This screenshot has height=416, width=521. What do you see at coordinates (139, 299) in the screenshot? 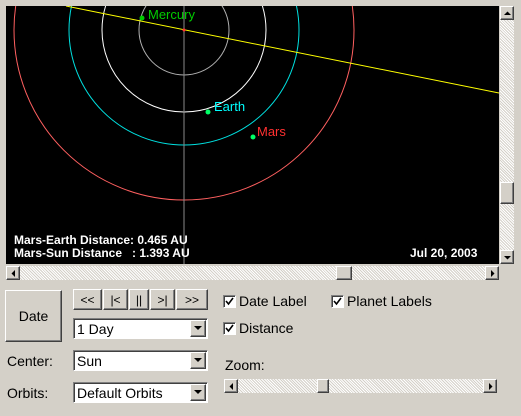
I see `pause-button: ||` at bounding box center [139, 299].